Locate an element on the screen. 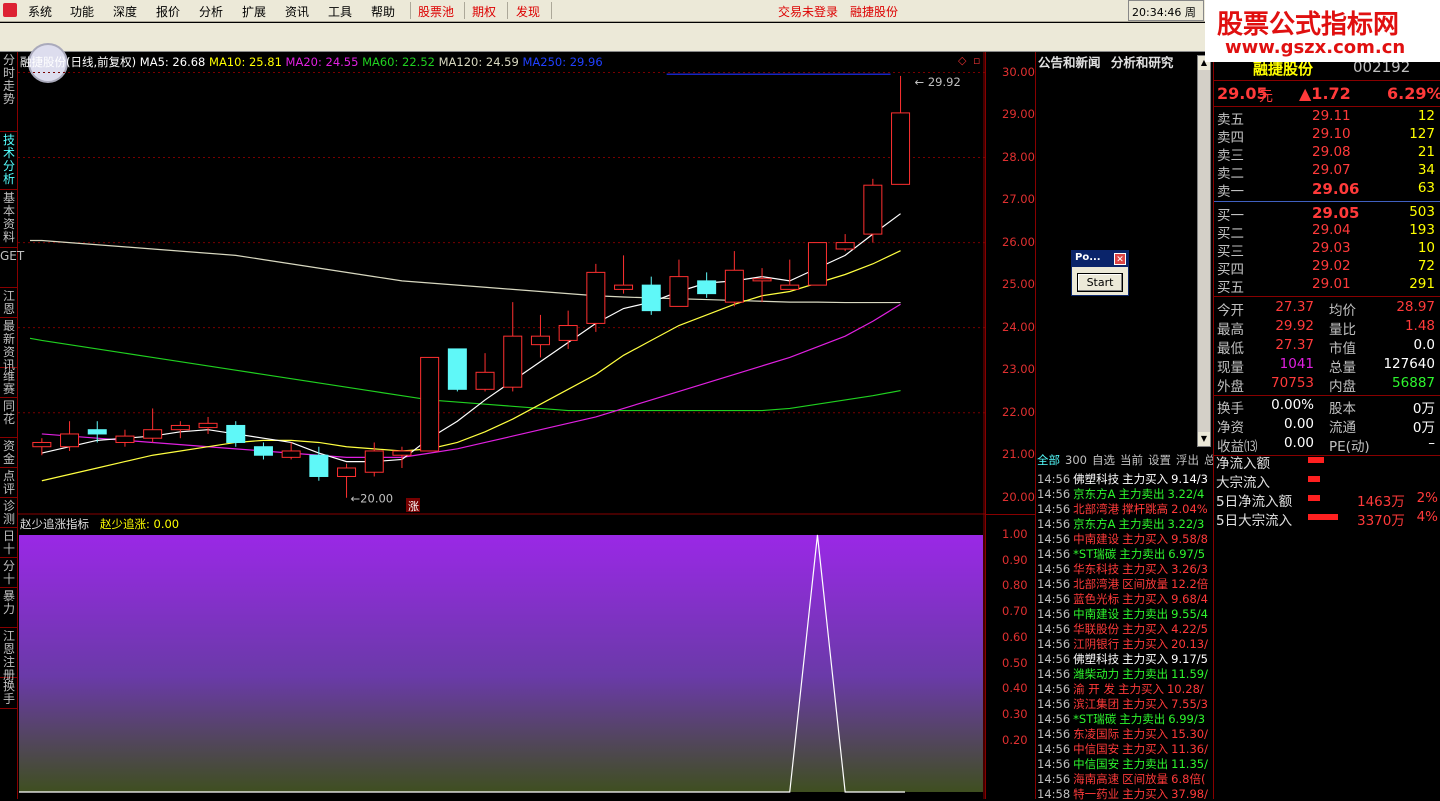 The width and height of the screenshot is (1440, 801). menu-help: 帮助 is located at coordinates (383, 11).